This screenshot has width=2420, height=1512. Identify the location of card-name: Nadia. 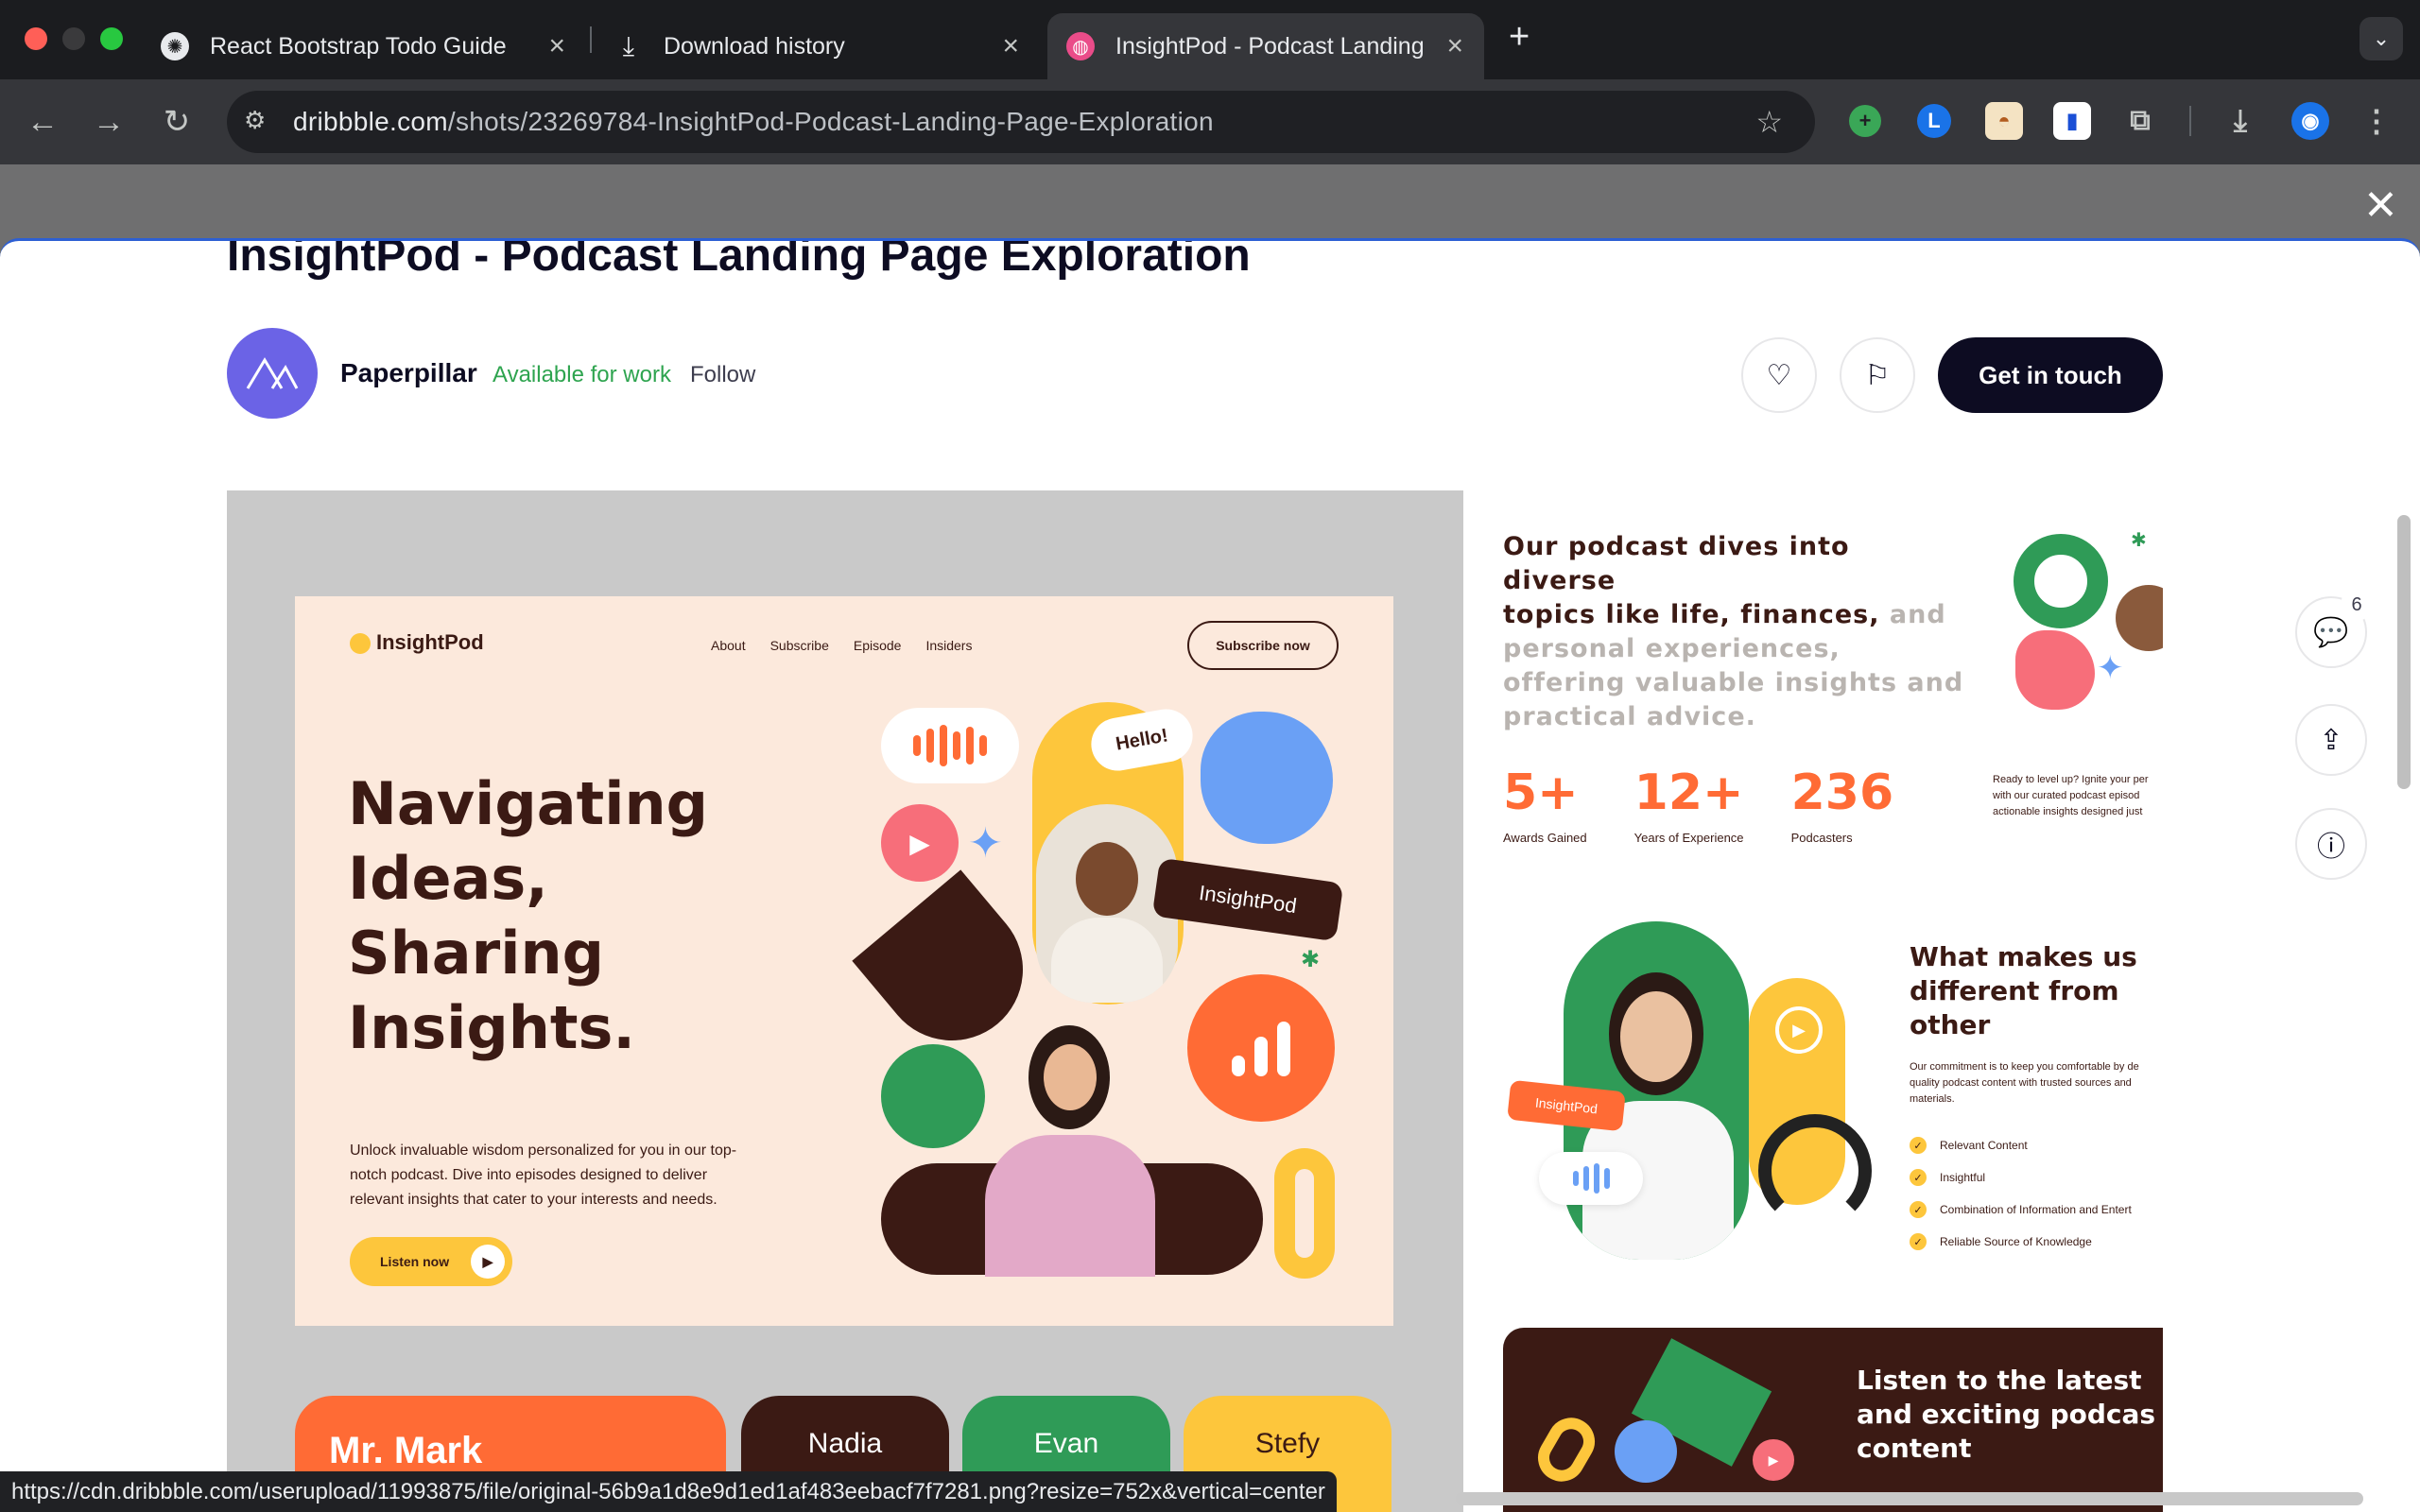
(845, 1443).